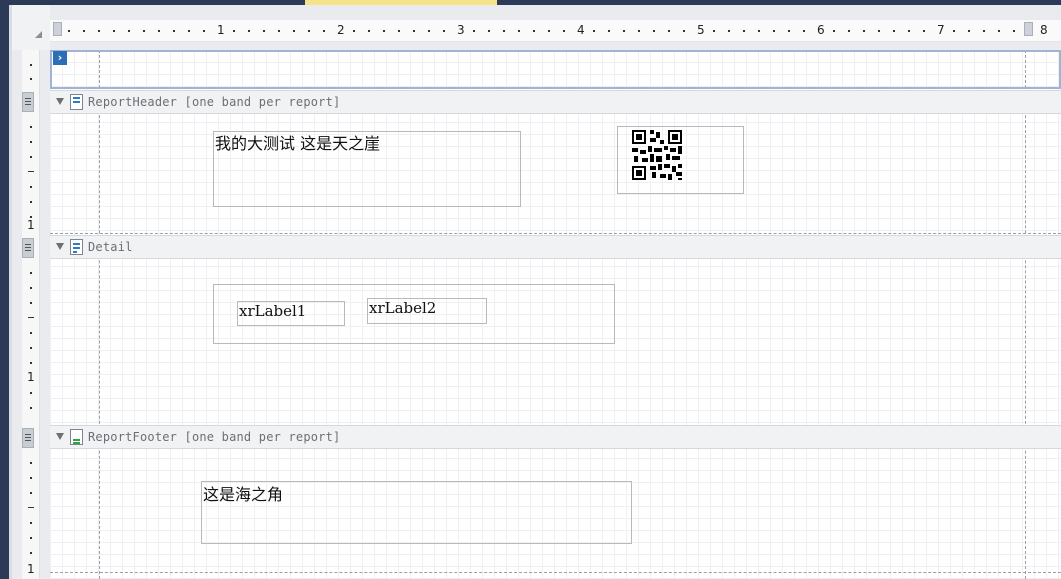 Image resolution: width=1061 pixels, height=579 pixels. What do you see at coordinates (214, 437) in the screenshot?
I see `band-title: ReportFooter [one band per report]` at bounding box center [214, 437].